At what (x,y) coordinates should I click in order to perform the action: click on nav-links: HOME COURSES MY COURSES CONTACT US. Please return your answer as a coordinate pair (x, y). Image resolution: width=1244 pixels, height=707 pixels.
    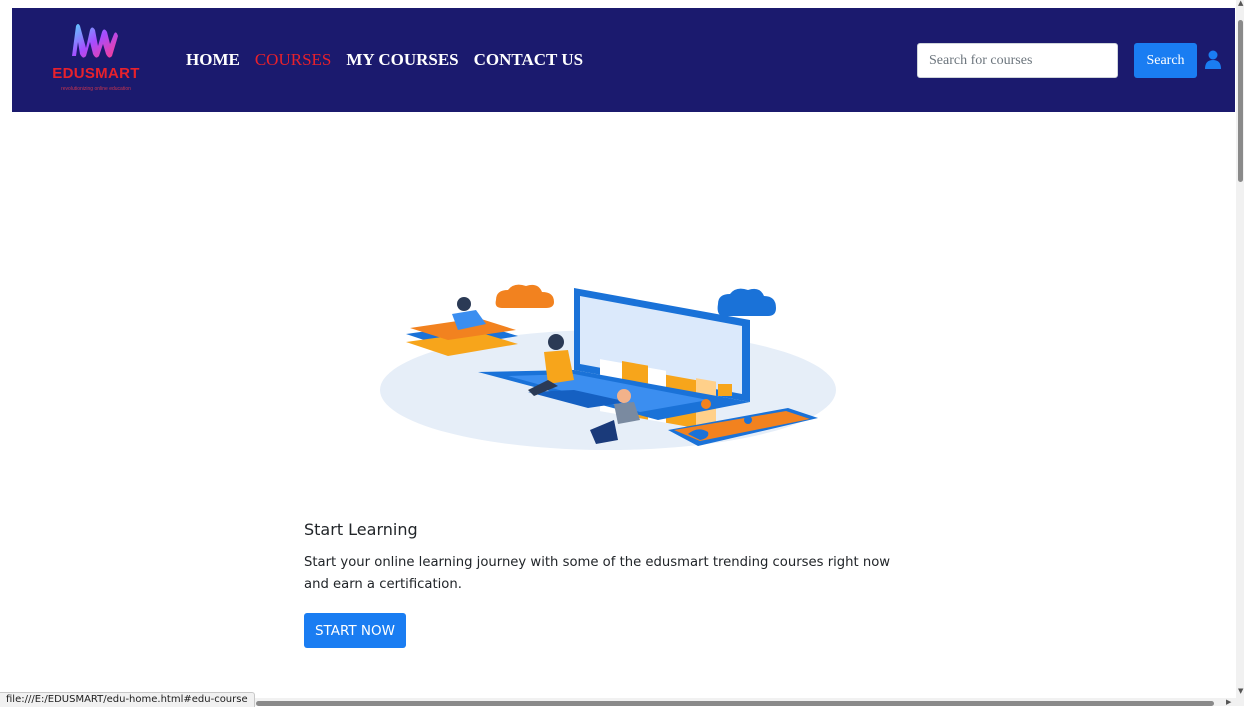
    Looking at the image, I should click on (384, 60).